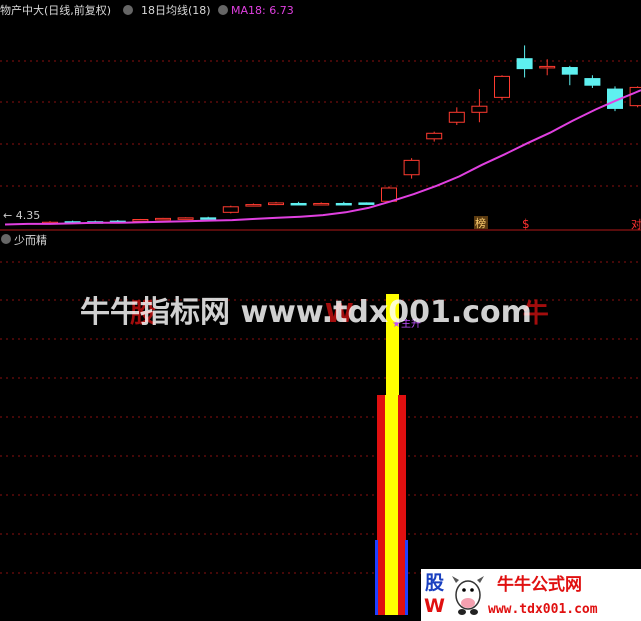 This screenshot has height=621, width=641. Describe the element at coordinates (480, 223) in the screenshot. I see `tag-bang: 榜` at that location.